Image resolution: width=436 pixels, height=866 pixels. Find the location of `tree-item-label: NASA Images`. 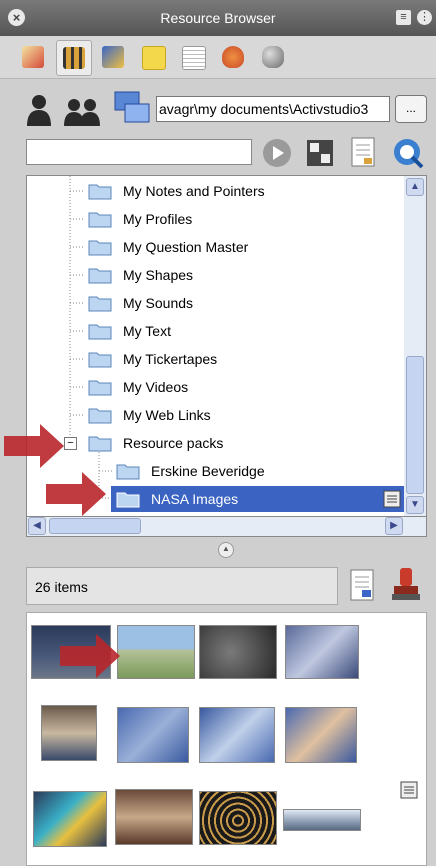

tree-item-label: NASA Images is located at coordinates (195, 499).